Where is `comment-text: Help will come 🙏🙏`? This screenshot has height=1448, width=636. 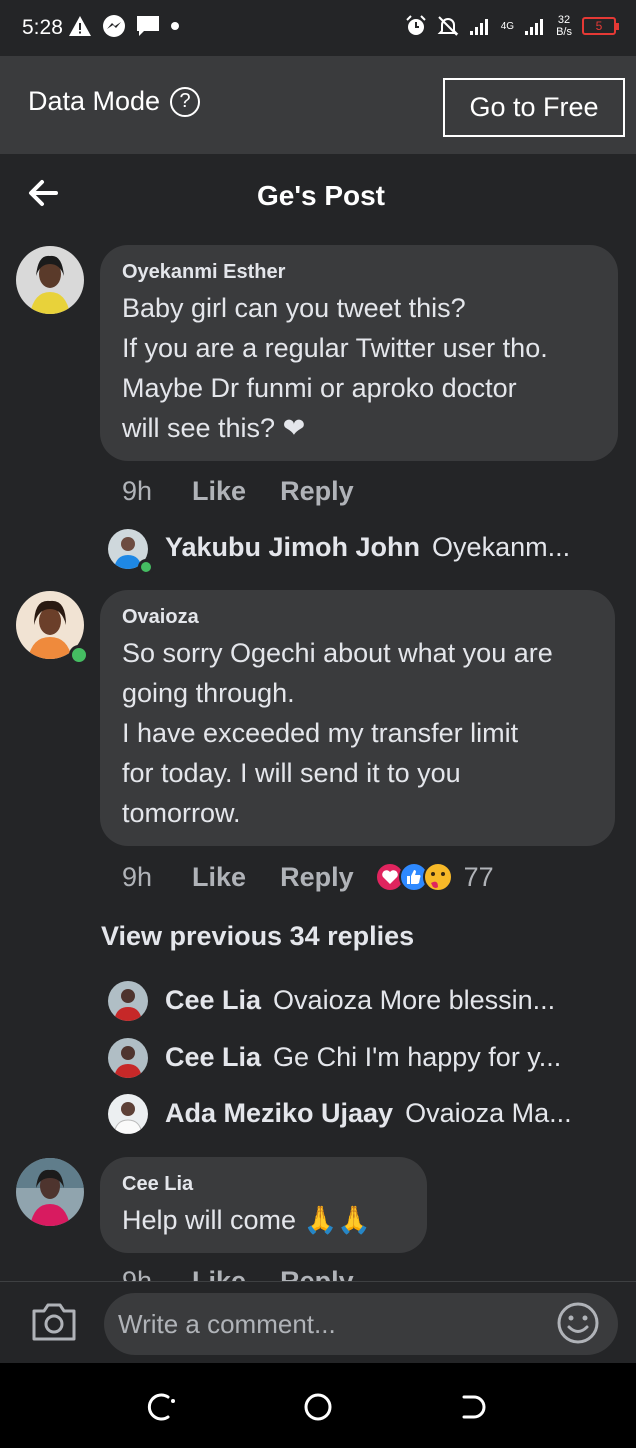
comment-text: Help will come 🙏🙏 is located at coordinates (246, 1220).